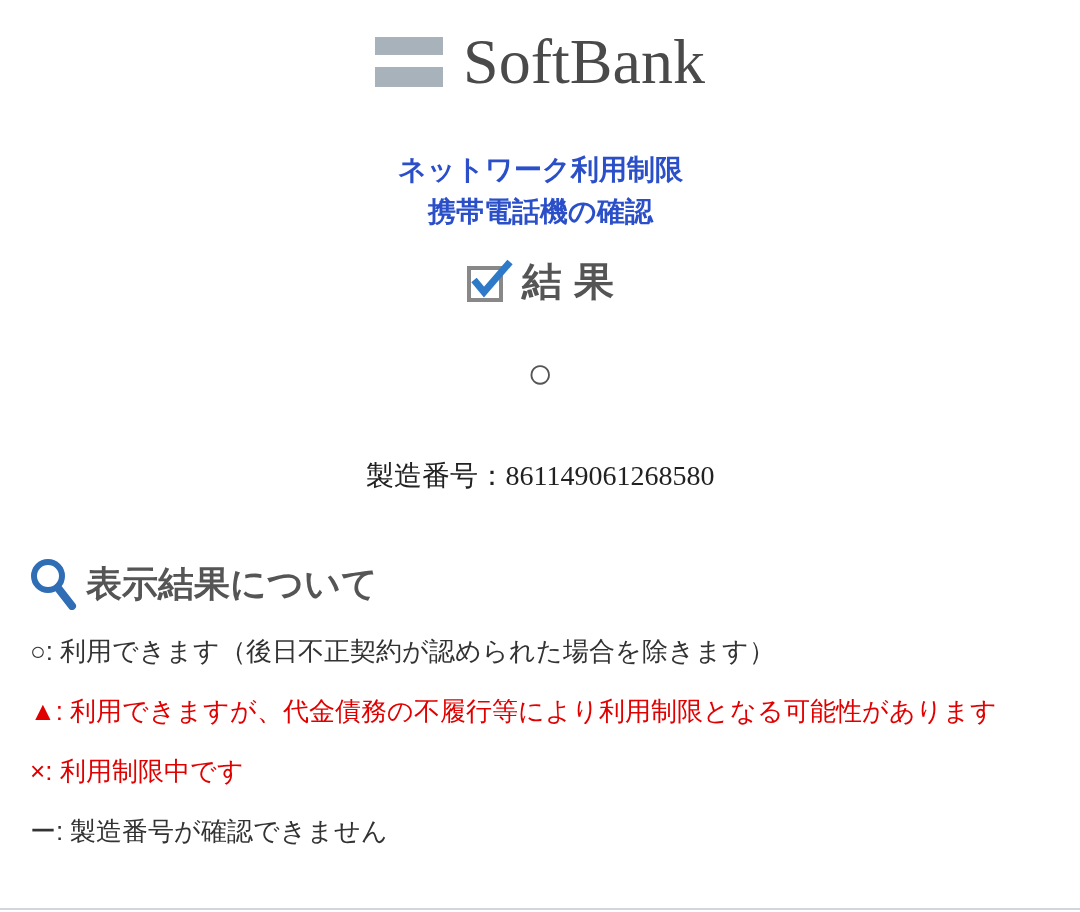 This screenshot has width=1080, height=912. Describe the element at coordinates (54, 584) in the screenshot. I see `search-icon` at that location.